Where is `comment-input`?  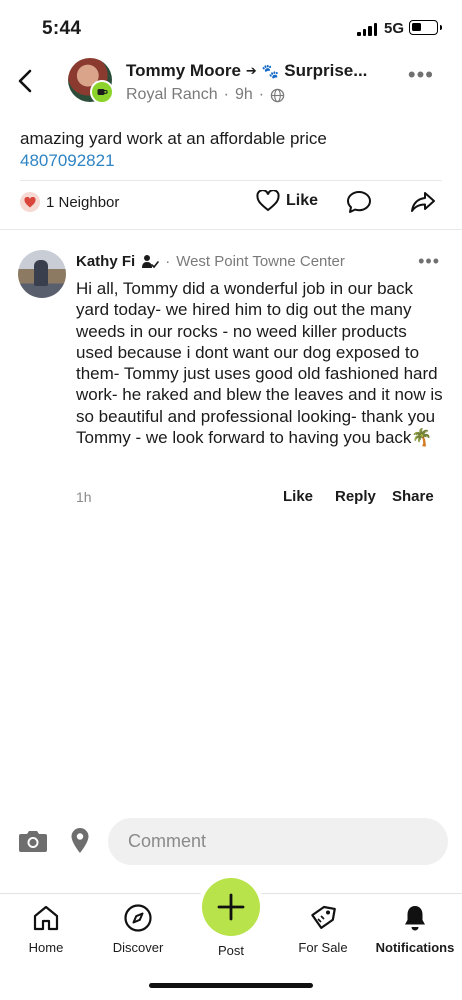 comment-input is located at coordinates (278, 841).